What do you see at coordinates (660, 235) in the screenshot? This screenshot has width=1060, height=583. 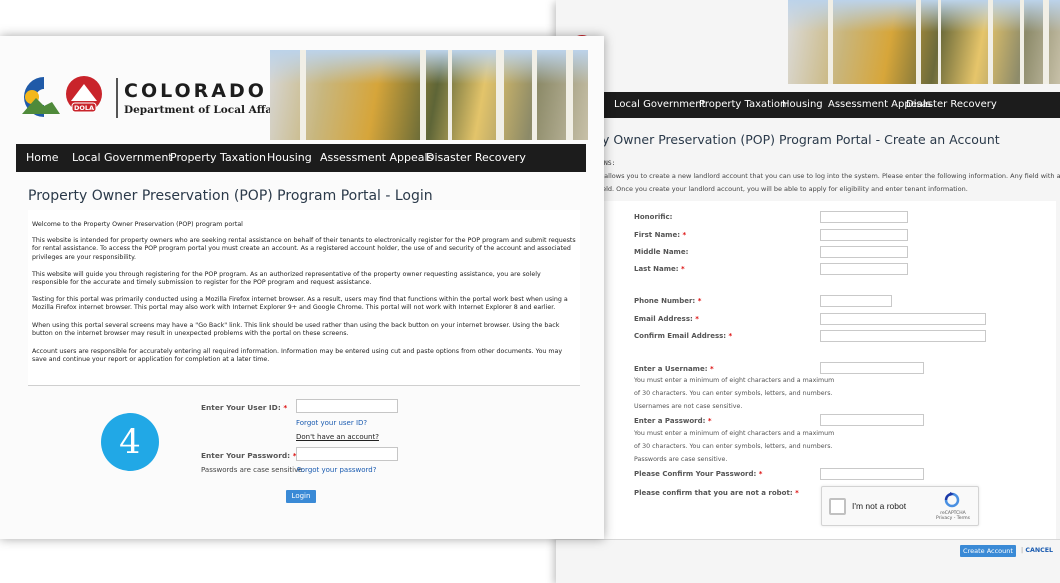 I see `first-name-label: First Name: *` at bounding box center [660, 235].